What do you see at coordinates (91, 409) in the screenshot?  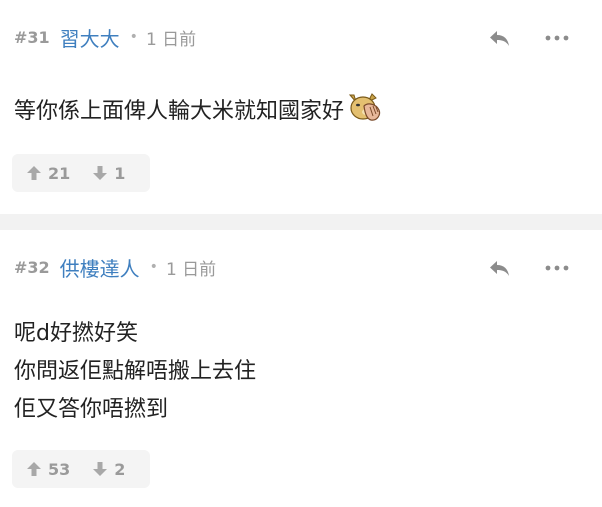 I see `content-line: 佢又答你唔撚到` at bounding box center [91, 409].